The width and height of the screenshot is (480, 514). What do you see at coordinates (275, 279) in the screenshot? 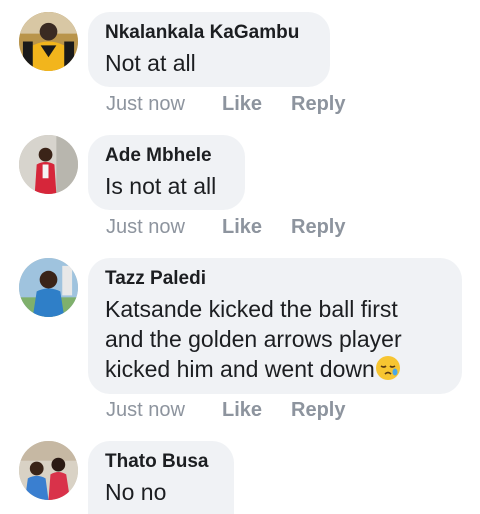
I see `comment-author: Tazz Paledi` at bounding box center [275, 279].